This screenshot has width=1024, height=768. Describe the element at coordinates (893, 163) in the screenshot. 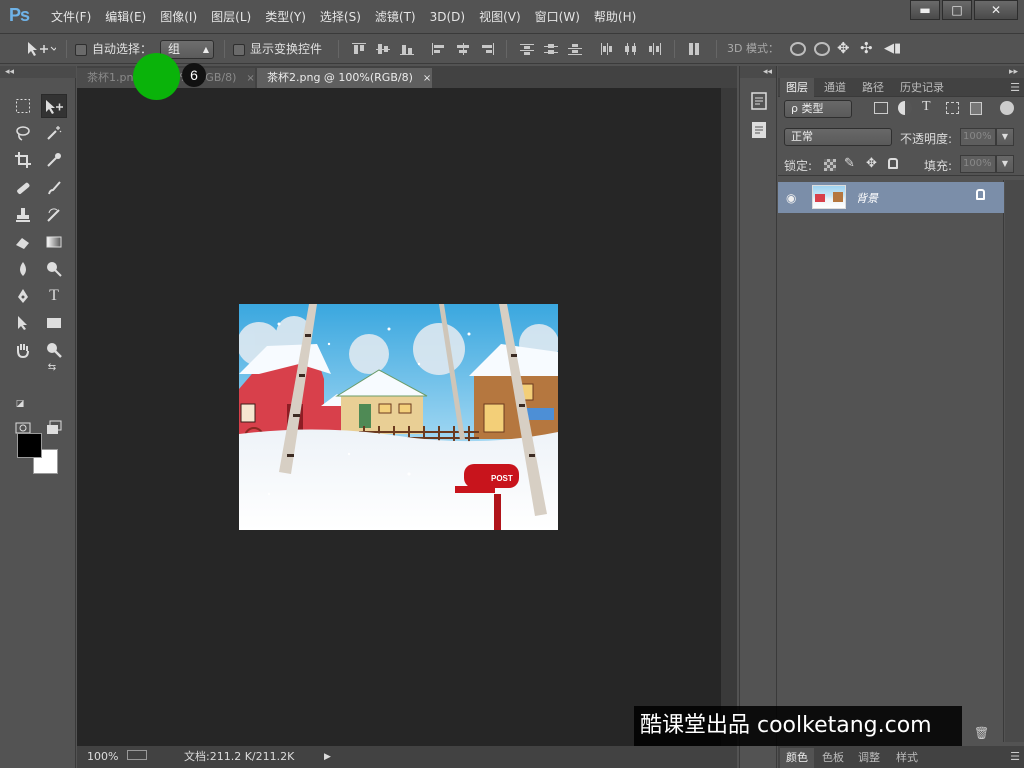

I see `lock-all-icon` at that location.